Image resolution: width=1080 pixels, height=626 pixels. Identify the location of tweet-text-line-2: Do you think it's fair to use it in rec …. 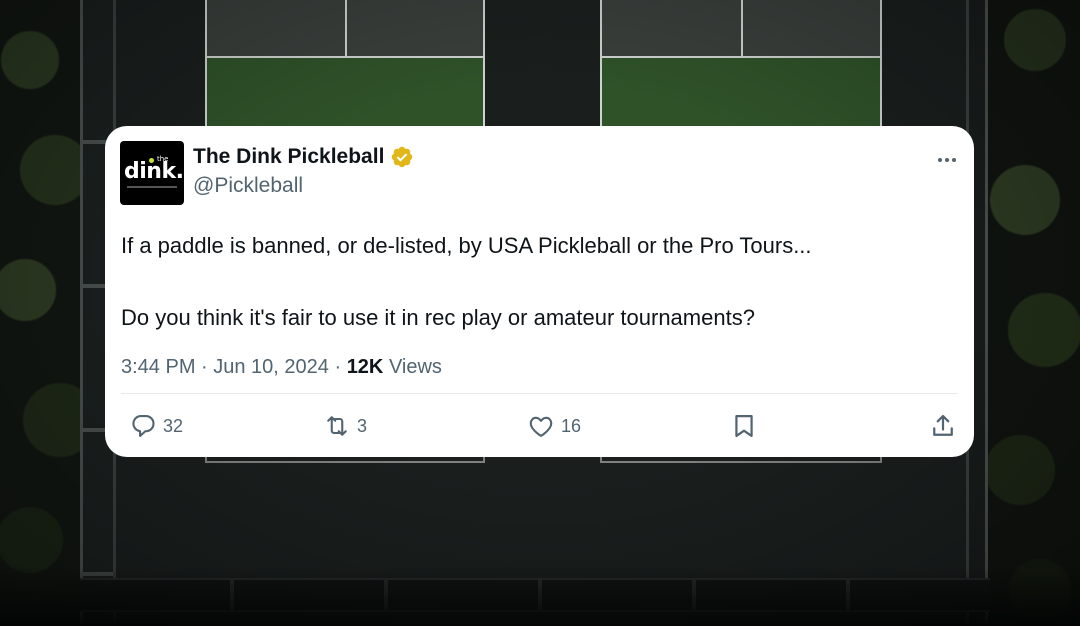
(438, 317).